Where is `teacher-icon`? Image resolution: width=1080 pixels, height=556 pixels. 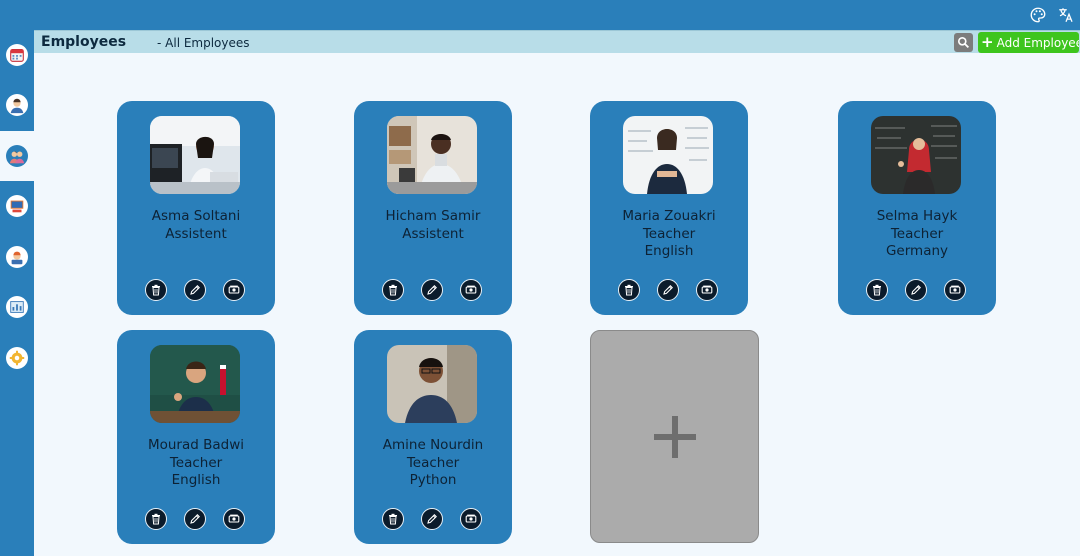 teacher-icon is located at coordinates (17, 105).